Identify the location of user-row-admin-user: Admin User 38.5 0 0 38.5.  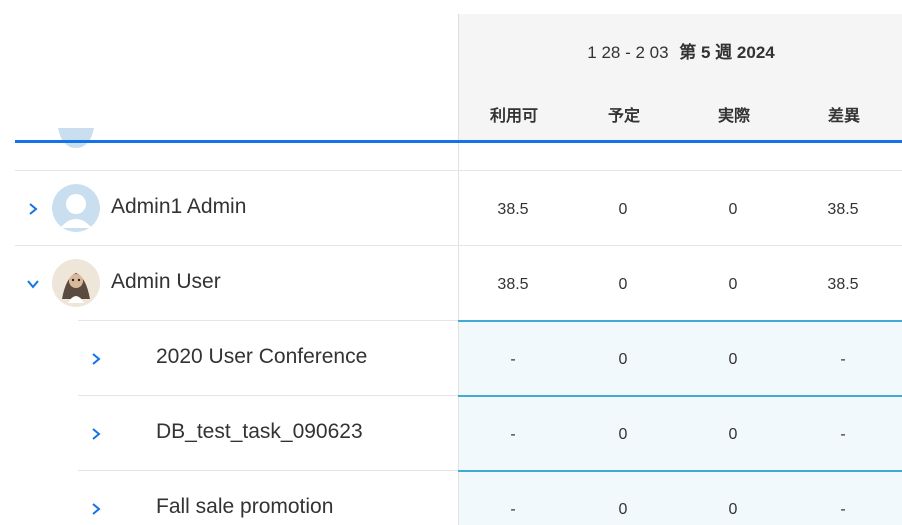
(458, 283).